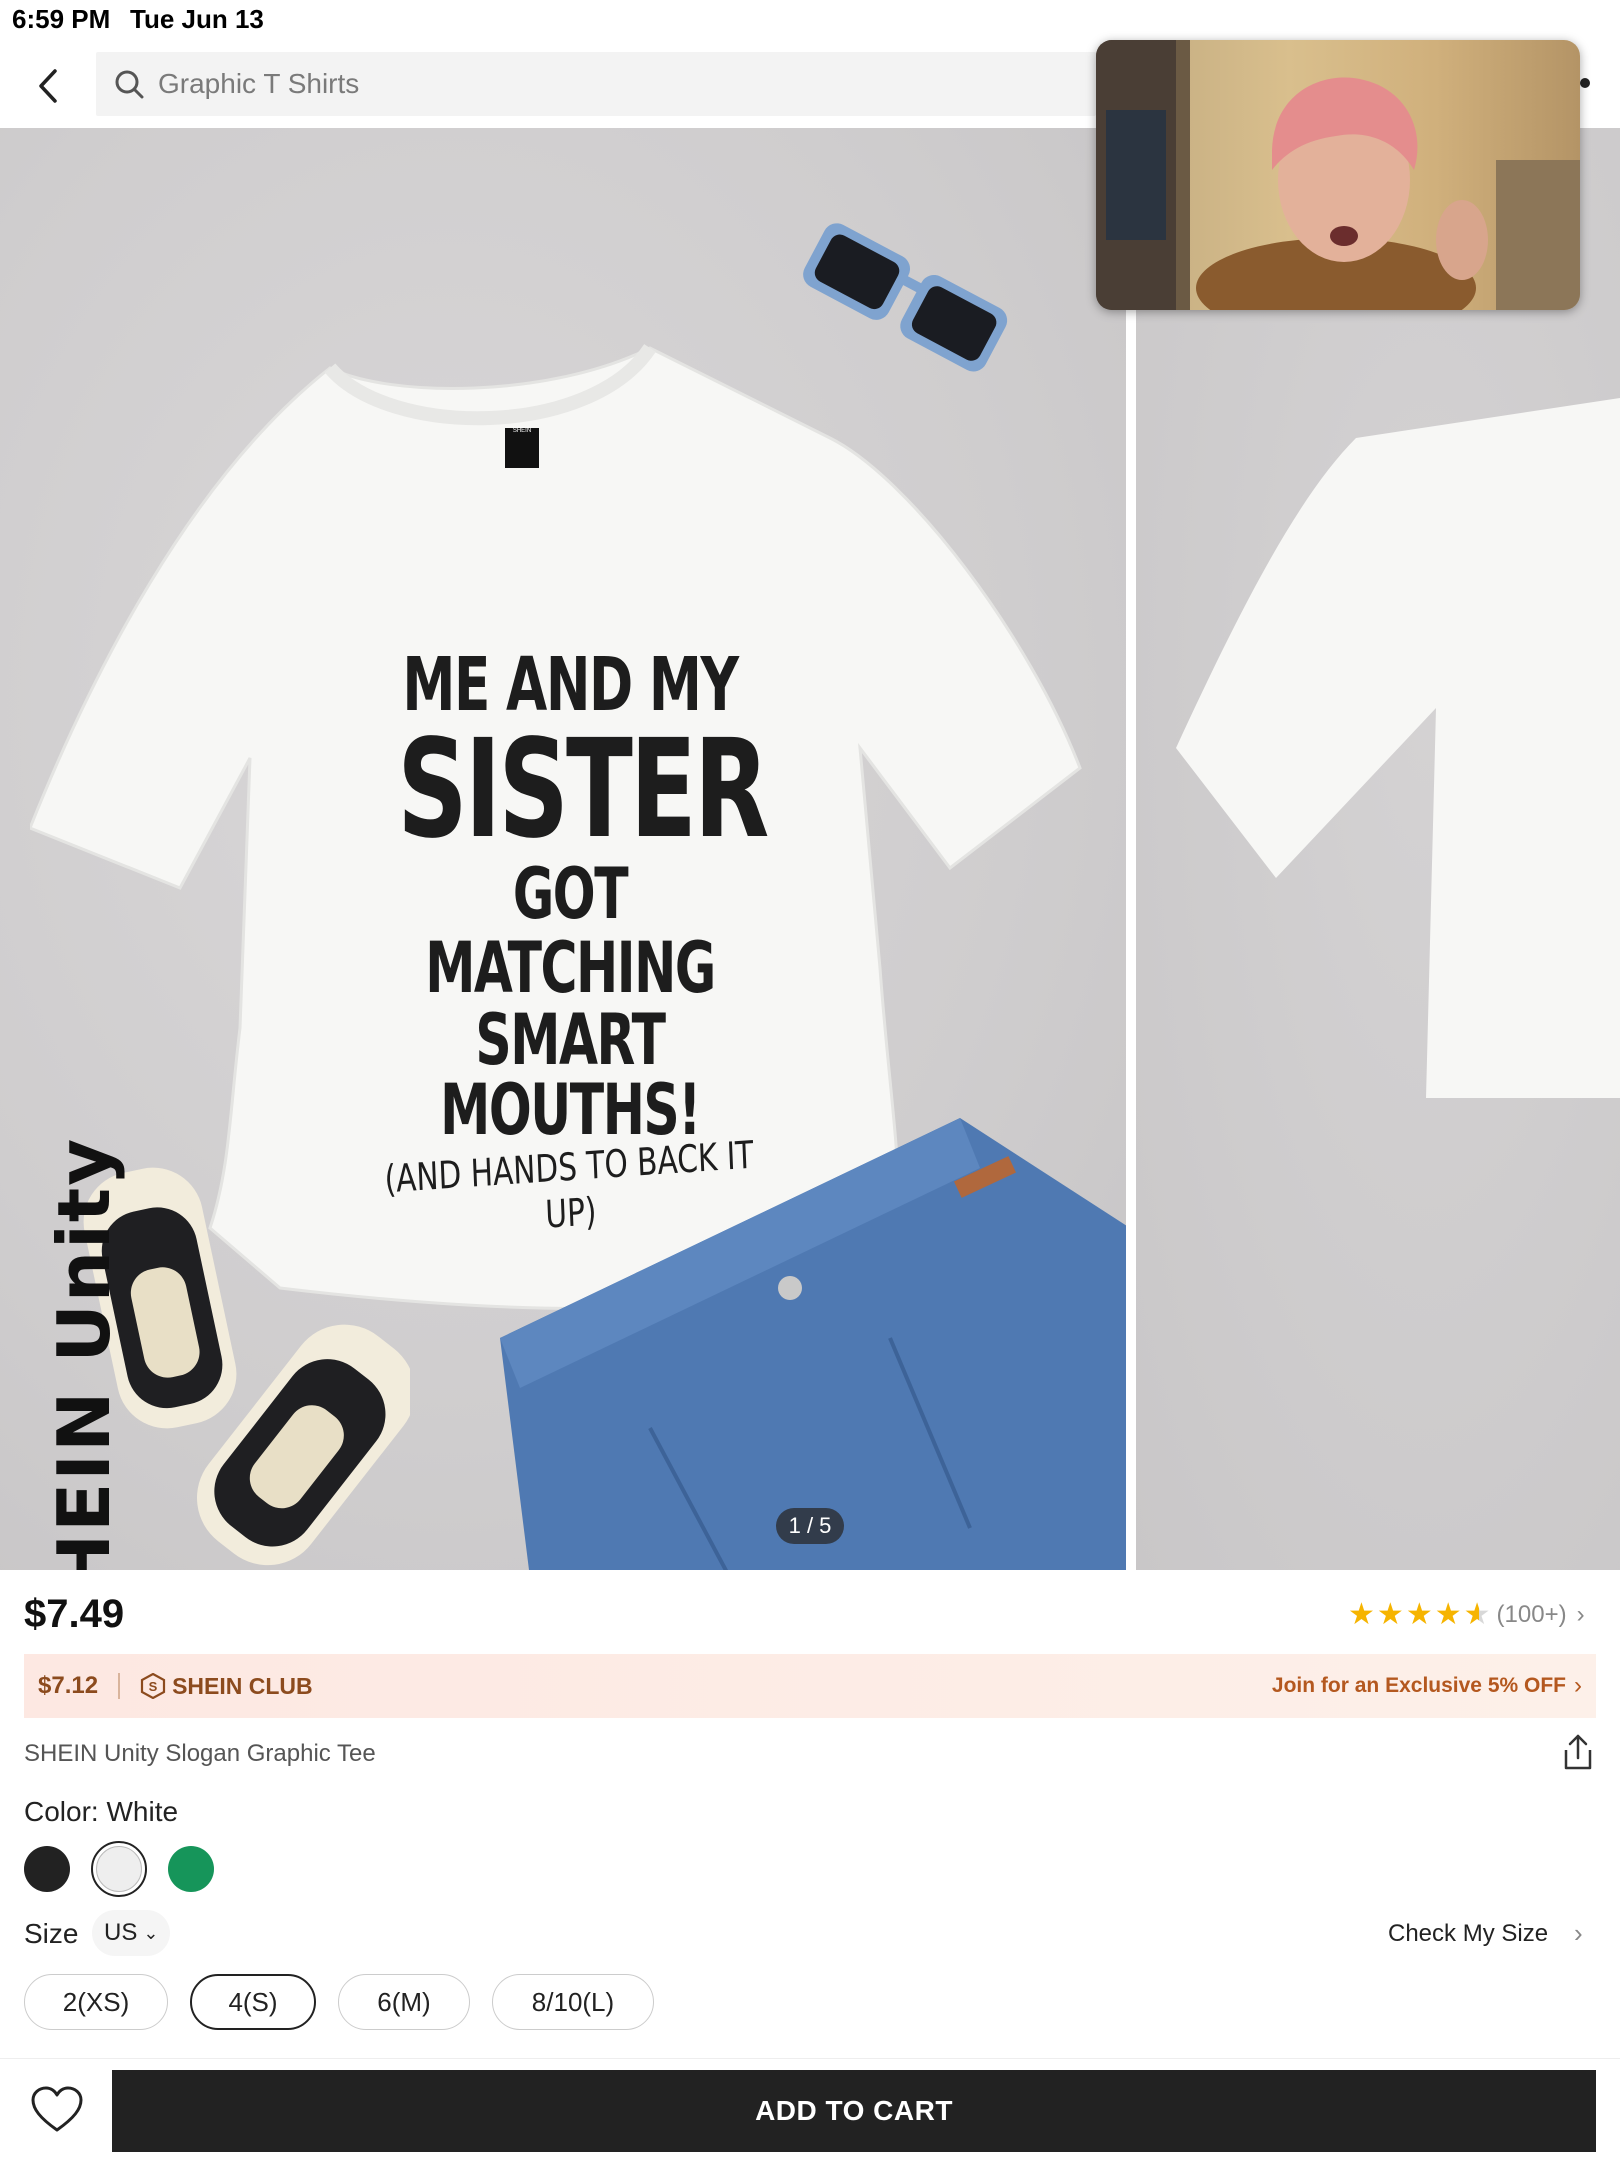 The width and height of the screenshot is (1620, 2160). I want to click on club-separator, so click(119, 1686).